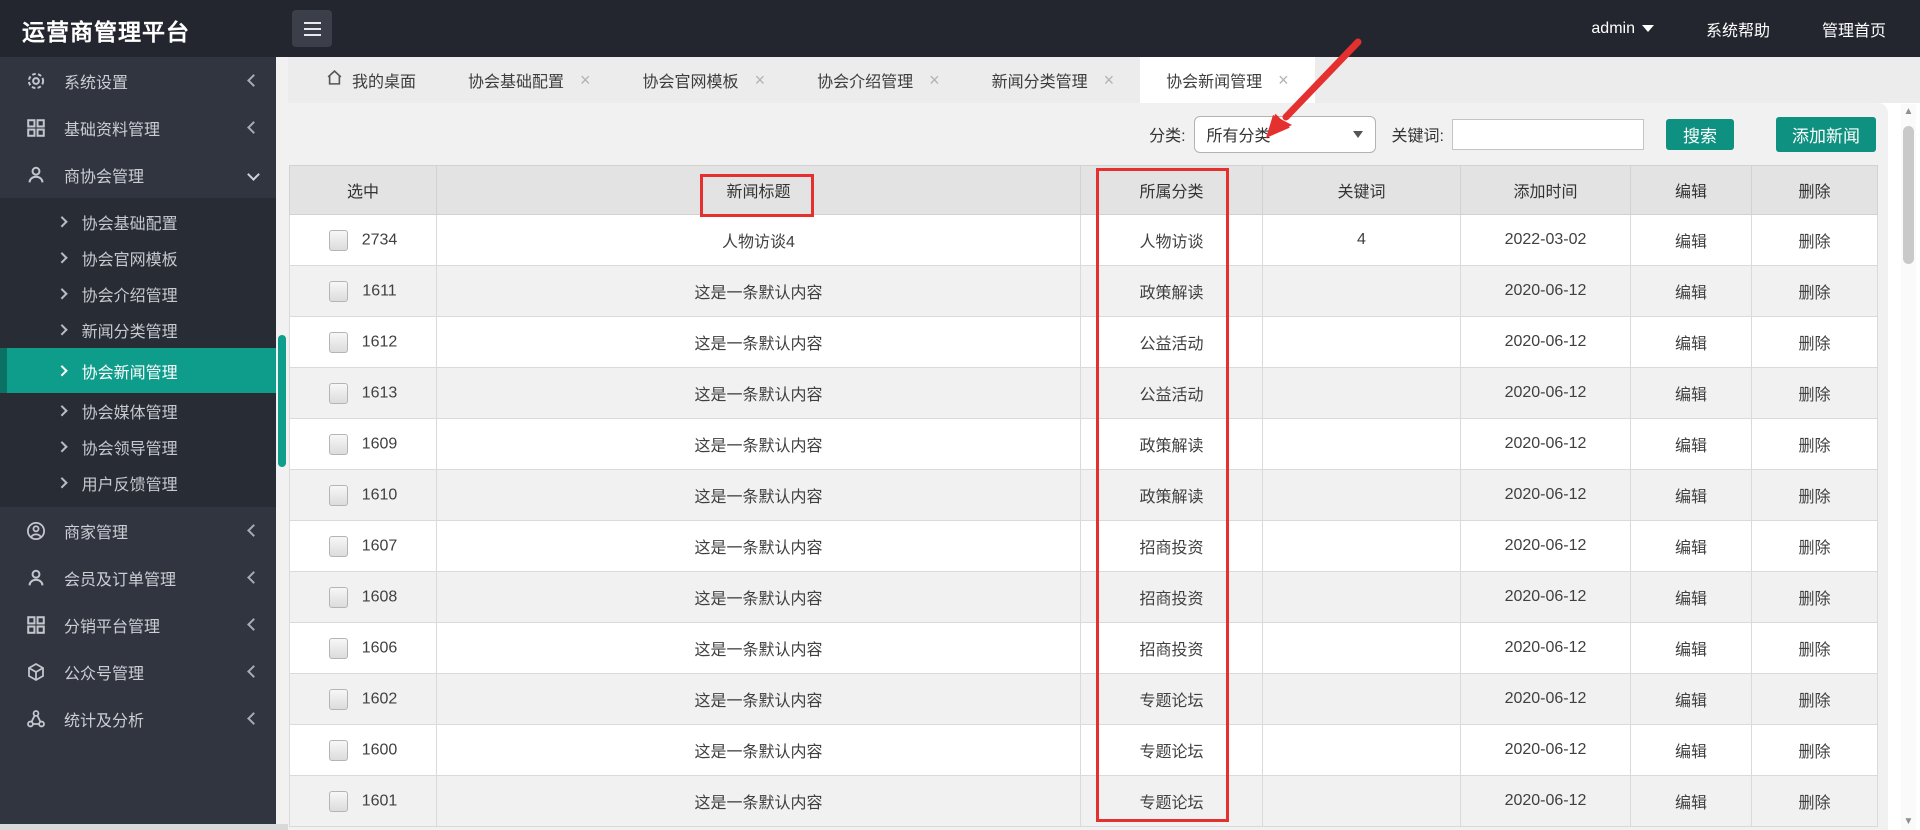 The width and height of the screenshot is (1920, 830). What do you see at coordinates (138, 624) in the screenshot?
I see `sidebar-item-distribution-mgmt: 分销平台管理` at bounding box center [138, 624].